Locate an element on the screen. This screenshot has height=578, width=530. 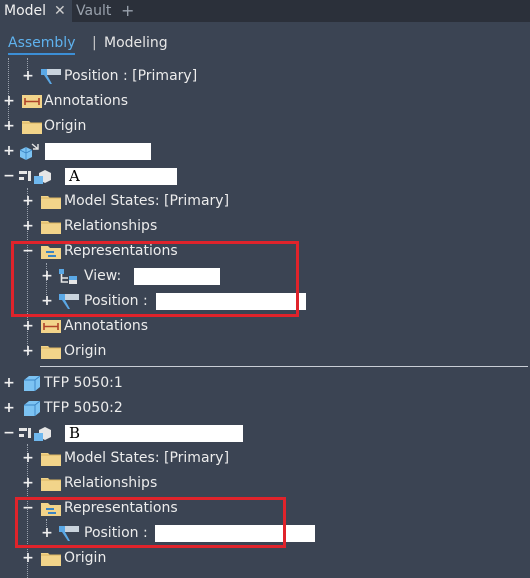
close-icon: ✕ is located at coordinates (60, 11).